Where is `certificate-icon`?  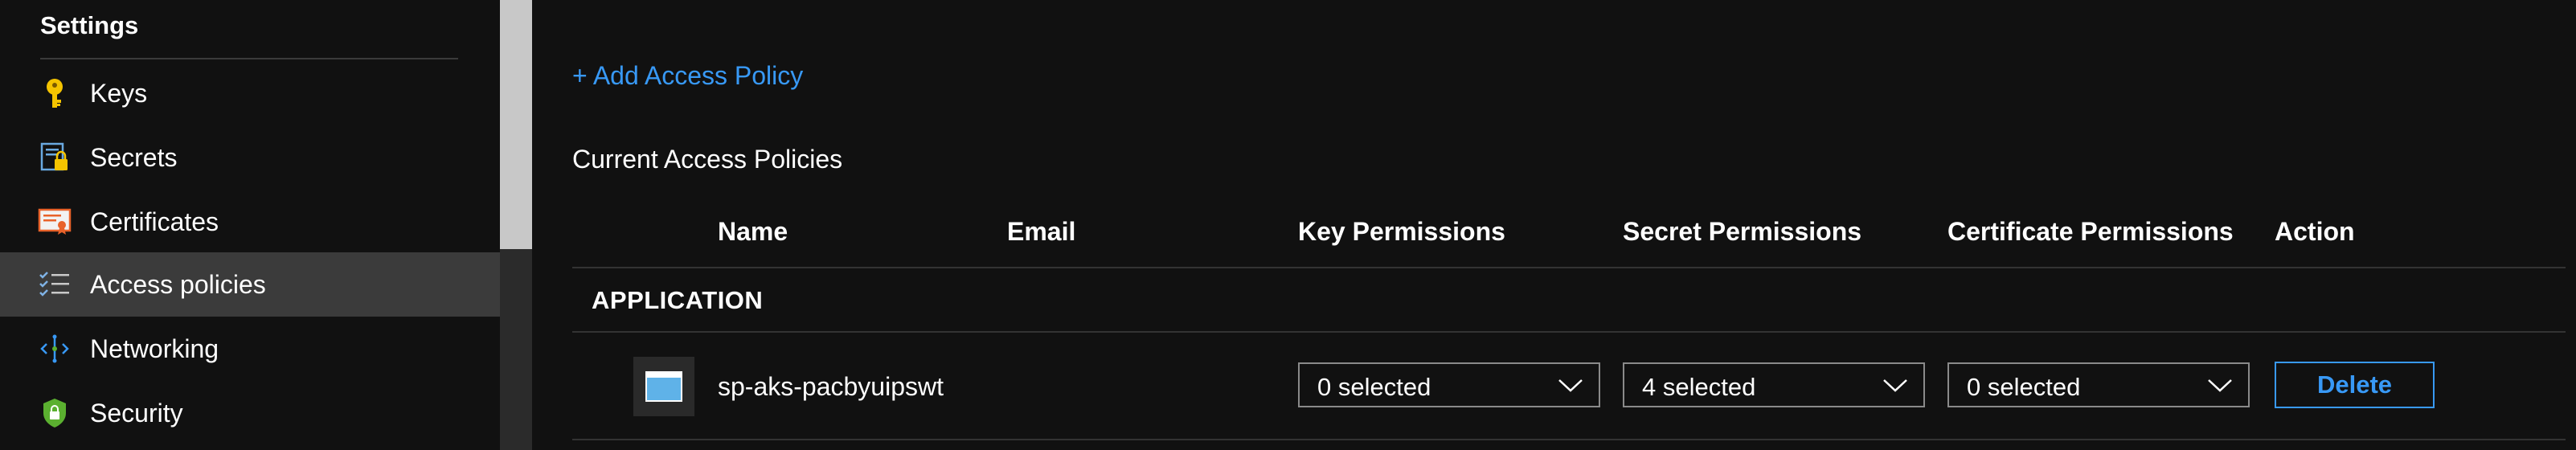 certificate-icon is located at coordinates (54, 221).